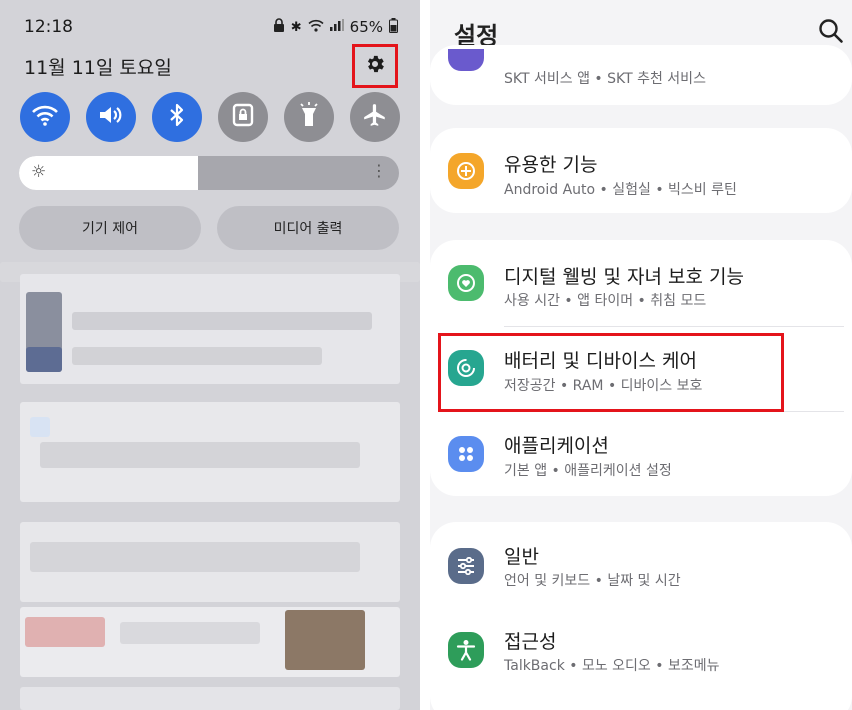 Image resolution: width=852 pixels, height=710 pixels. Describe the element at coordinates (110, 228) in the screenshot. I see `device-control-button: 기기 제어` at that location.